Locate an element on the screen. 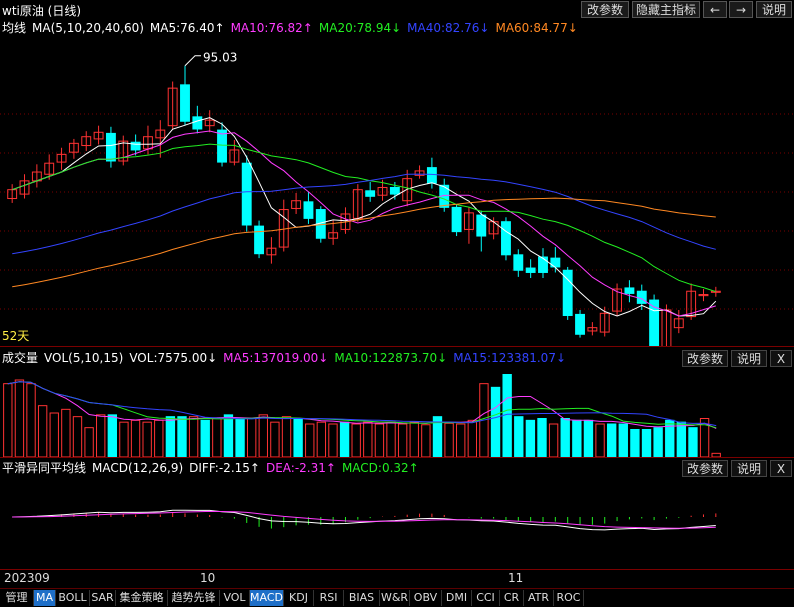 The height and width of the screenshot is (607, 794). tab-kdj: KDJ is located at coordinates (299, 598).